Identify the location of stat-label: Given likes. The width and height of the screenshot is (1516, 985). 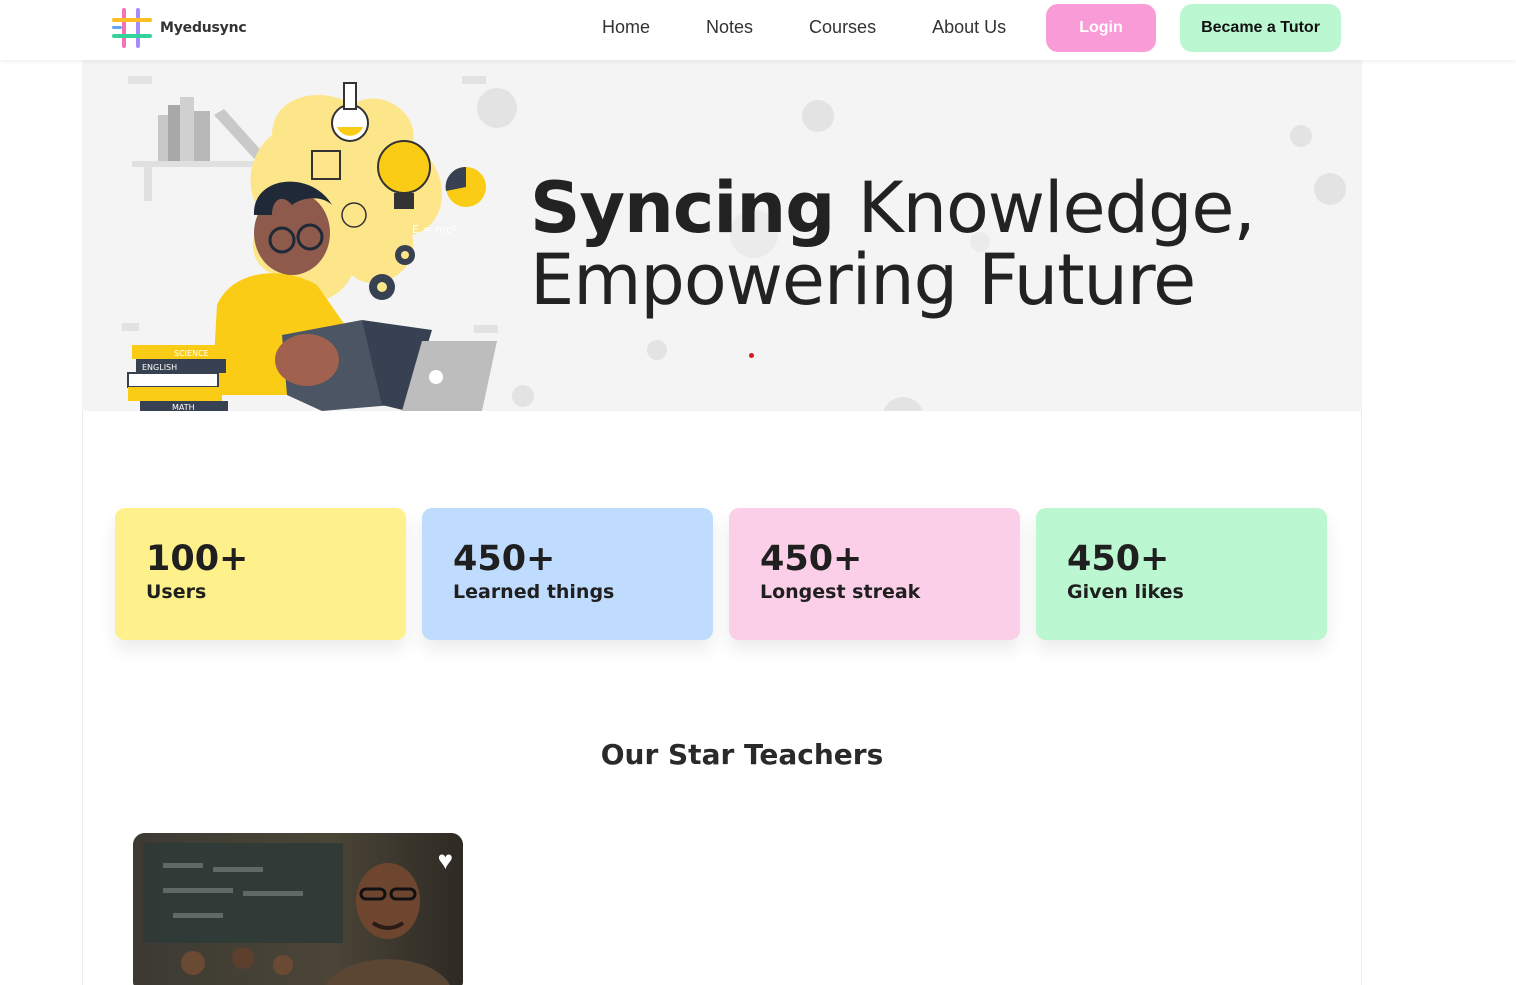
(1125, 592).